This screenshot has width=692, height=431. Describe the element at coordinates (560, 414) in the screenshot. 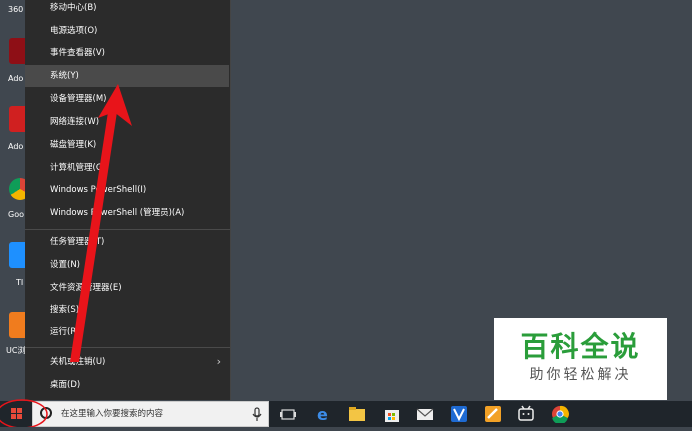

I see `chrome-icon` at that location.